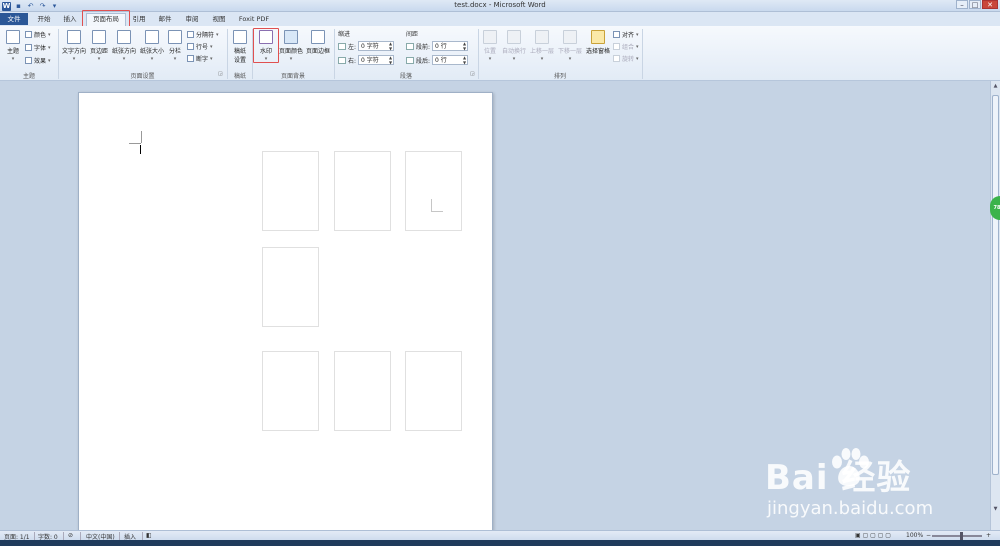 This screenshot has height=546, width=1000. What do you see at coordinates (928, 535) in the screenshot?
I see `zoom-out-icon: −` at bounding box center [928, 535].